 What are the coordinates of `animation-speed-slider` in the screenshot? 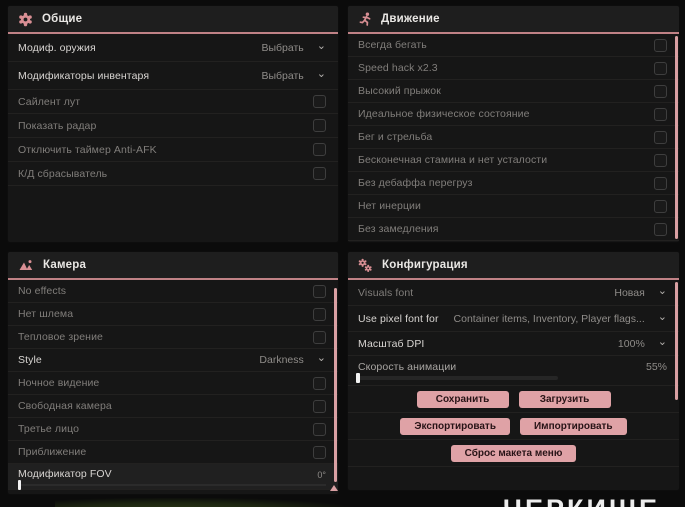 It's located at (457, 378).